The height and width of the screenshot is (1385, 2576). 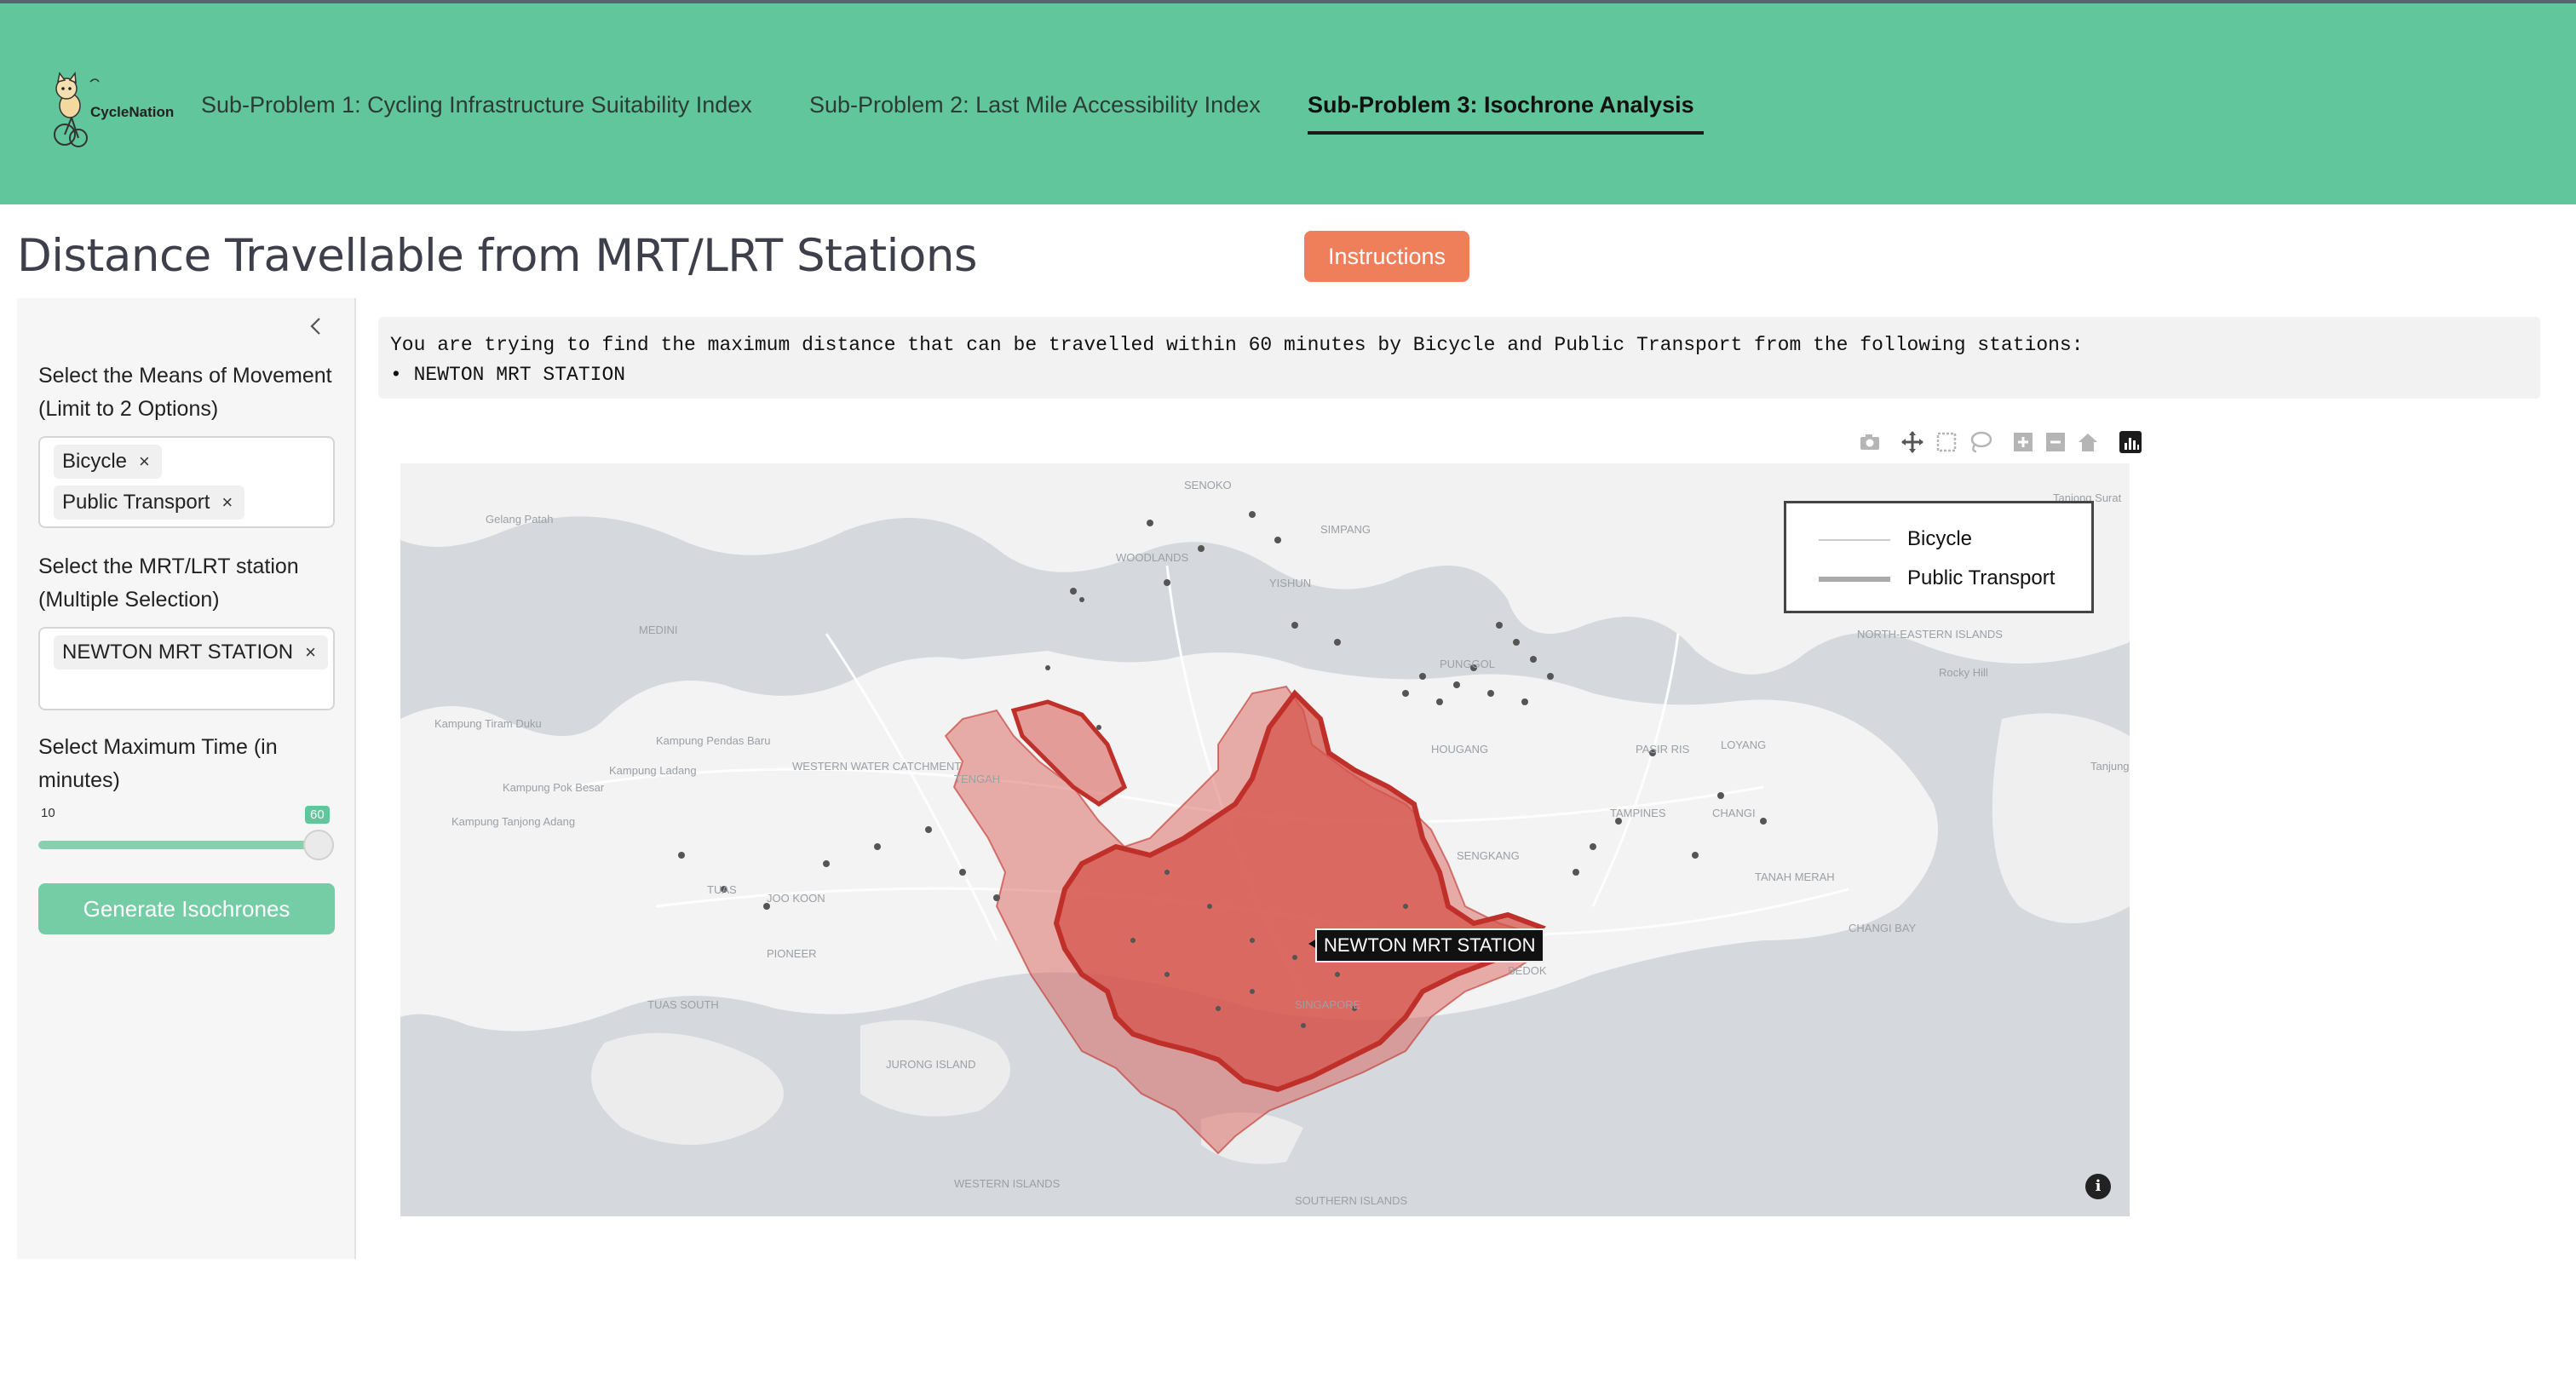 What do you see at coordinates (187, 908) in the screenshot?
I see `generate-isochrones-button: Generate Isochrones` at bounding box center [187, 908].